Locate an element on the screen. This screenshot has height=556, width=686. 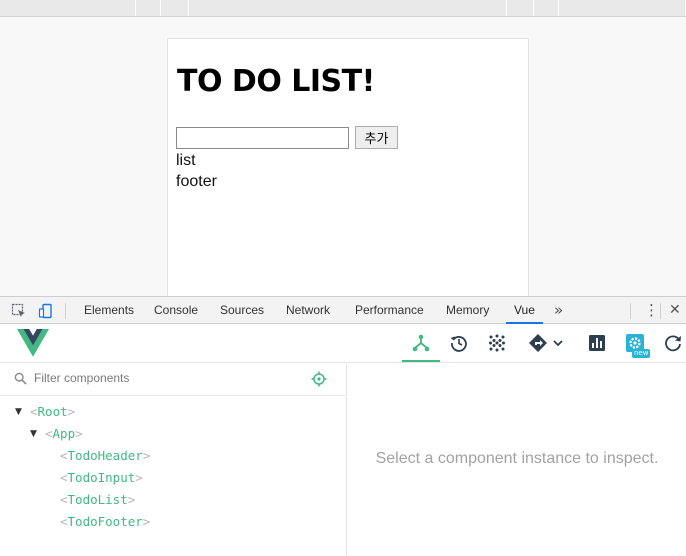
tree-item-root: ▼ <Root> is located at coordinates (45, 412).